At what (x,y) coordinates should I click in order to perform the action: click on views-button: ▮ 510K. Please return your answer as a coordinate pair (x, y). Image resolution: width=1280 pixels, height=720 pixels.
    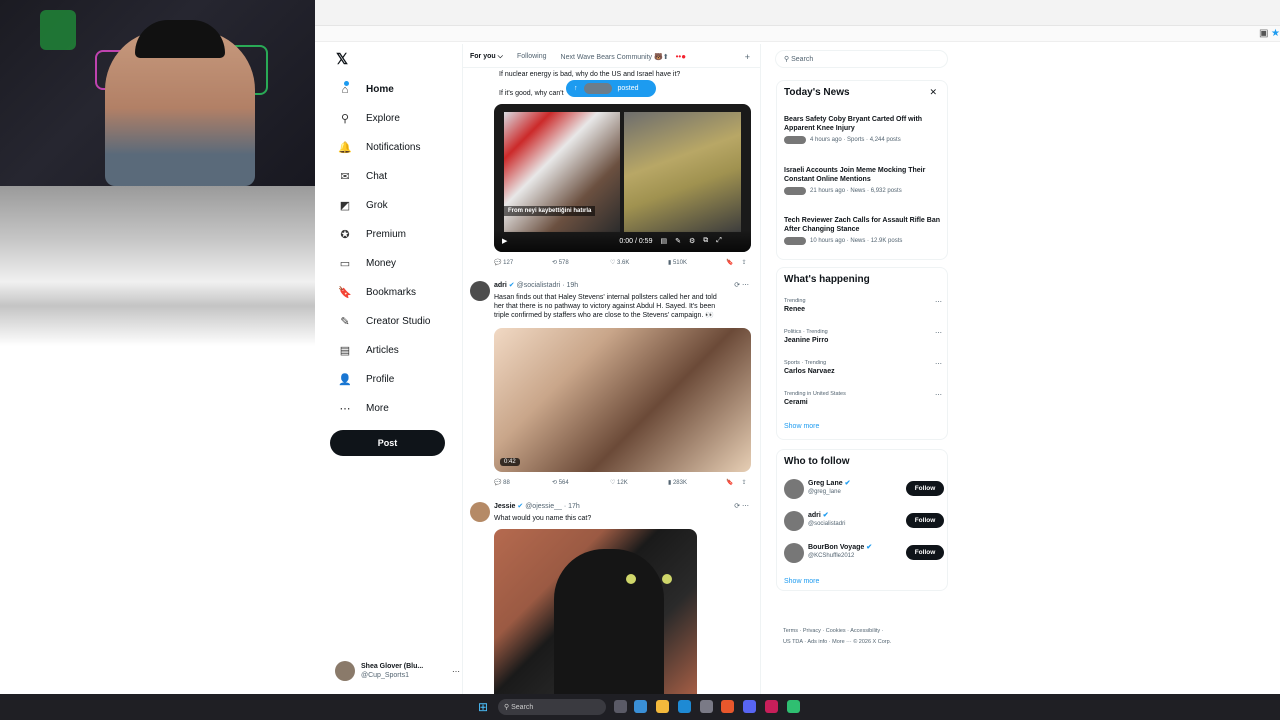
    Looking at the image, I should click on (697, 264).